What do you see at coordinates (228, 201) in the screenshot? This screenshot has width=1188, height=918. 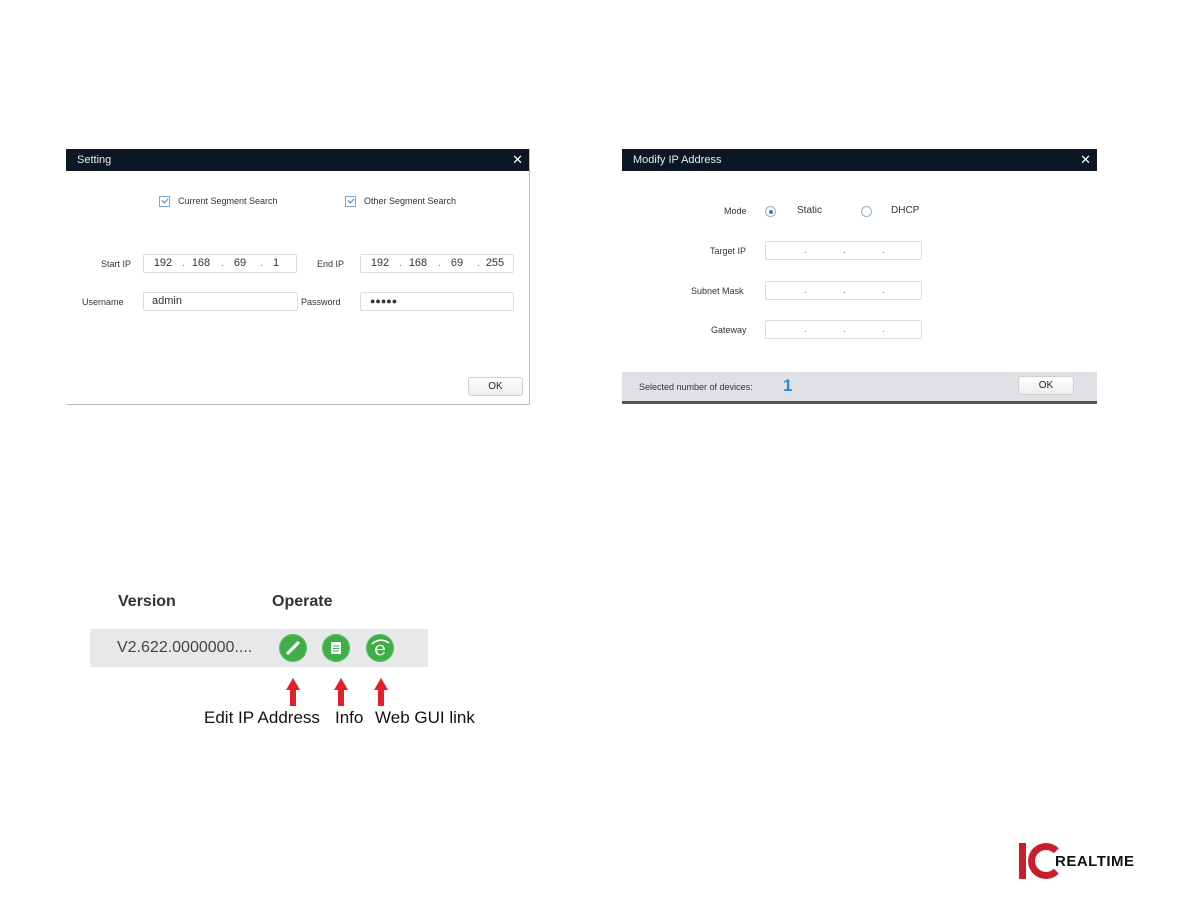 I see `current-segment-label: Current Segment Search` at bounding box center [228, 201].